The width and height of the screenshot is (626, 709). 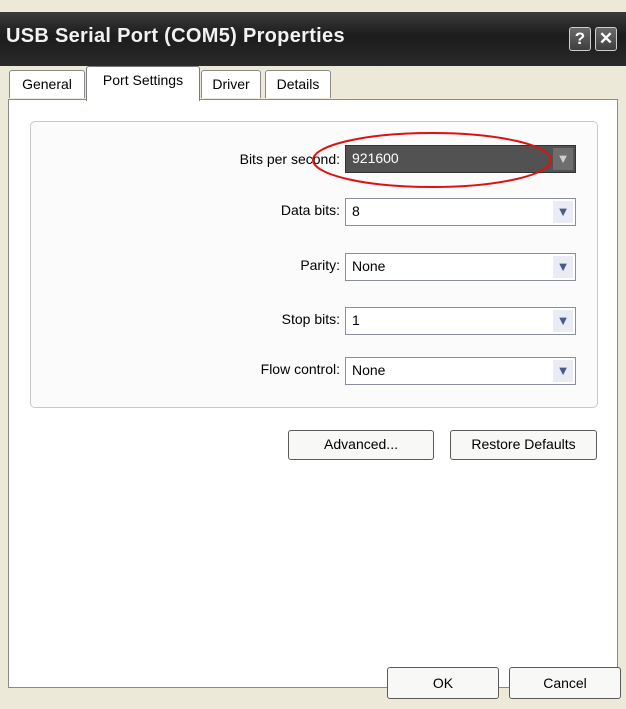 What do you see at coordinates (289, 159) in the screenshot?
I see `bits-per-second-label: Bits per second:` at bounding box center [289, 159].